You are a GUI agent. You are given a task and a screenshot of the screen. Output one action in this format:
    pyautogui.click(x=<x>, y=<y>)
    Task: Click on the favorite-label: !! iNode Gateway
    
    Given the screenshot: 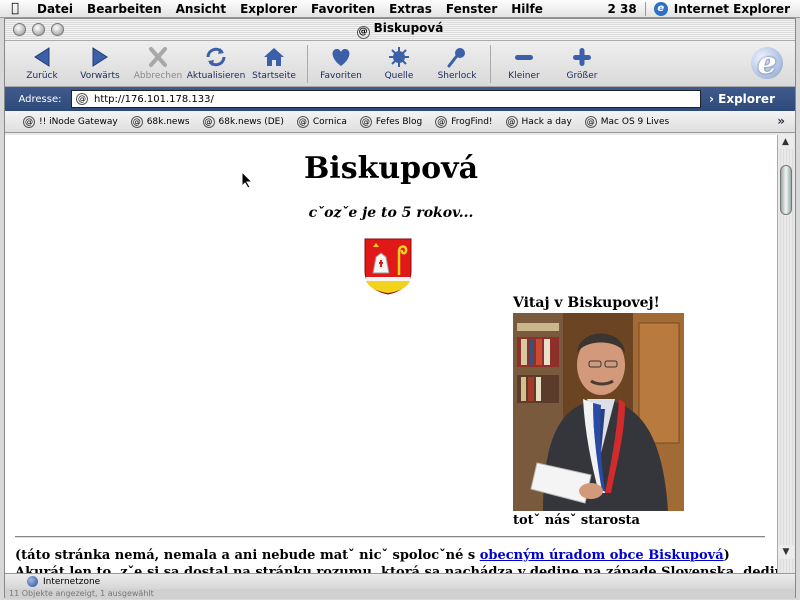 What is the action you would take?
    pyautogui.click(x=78, y=121)
    